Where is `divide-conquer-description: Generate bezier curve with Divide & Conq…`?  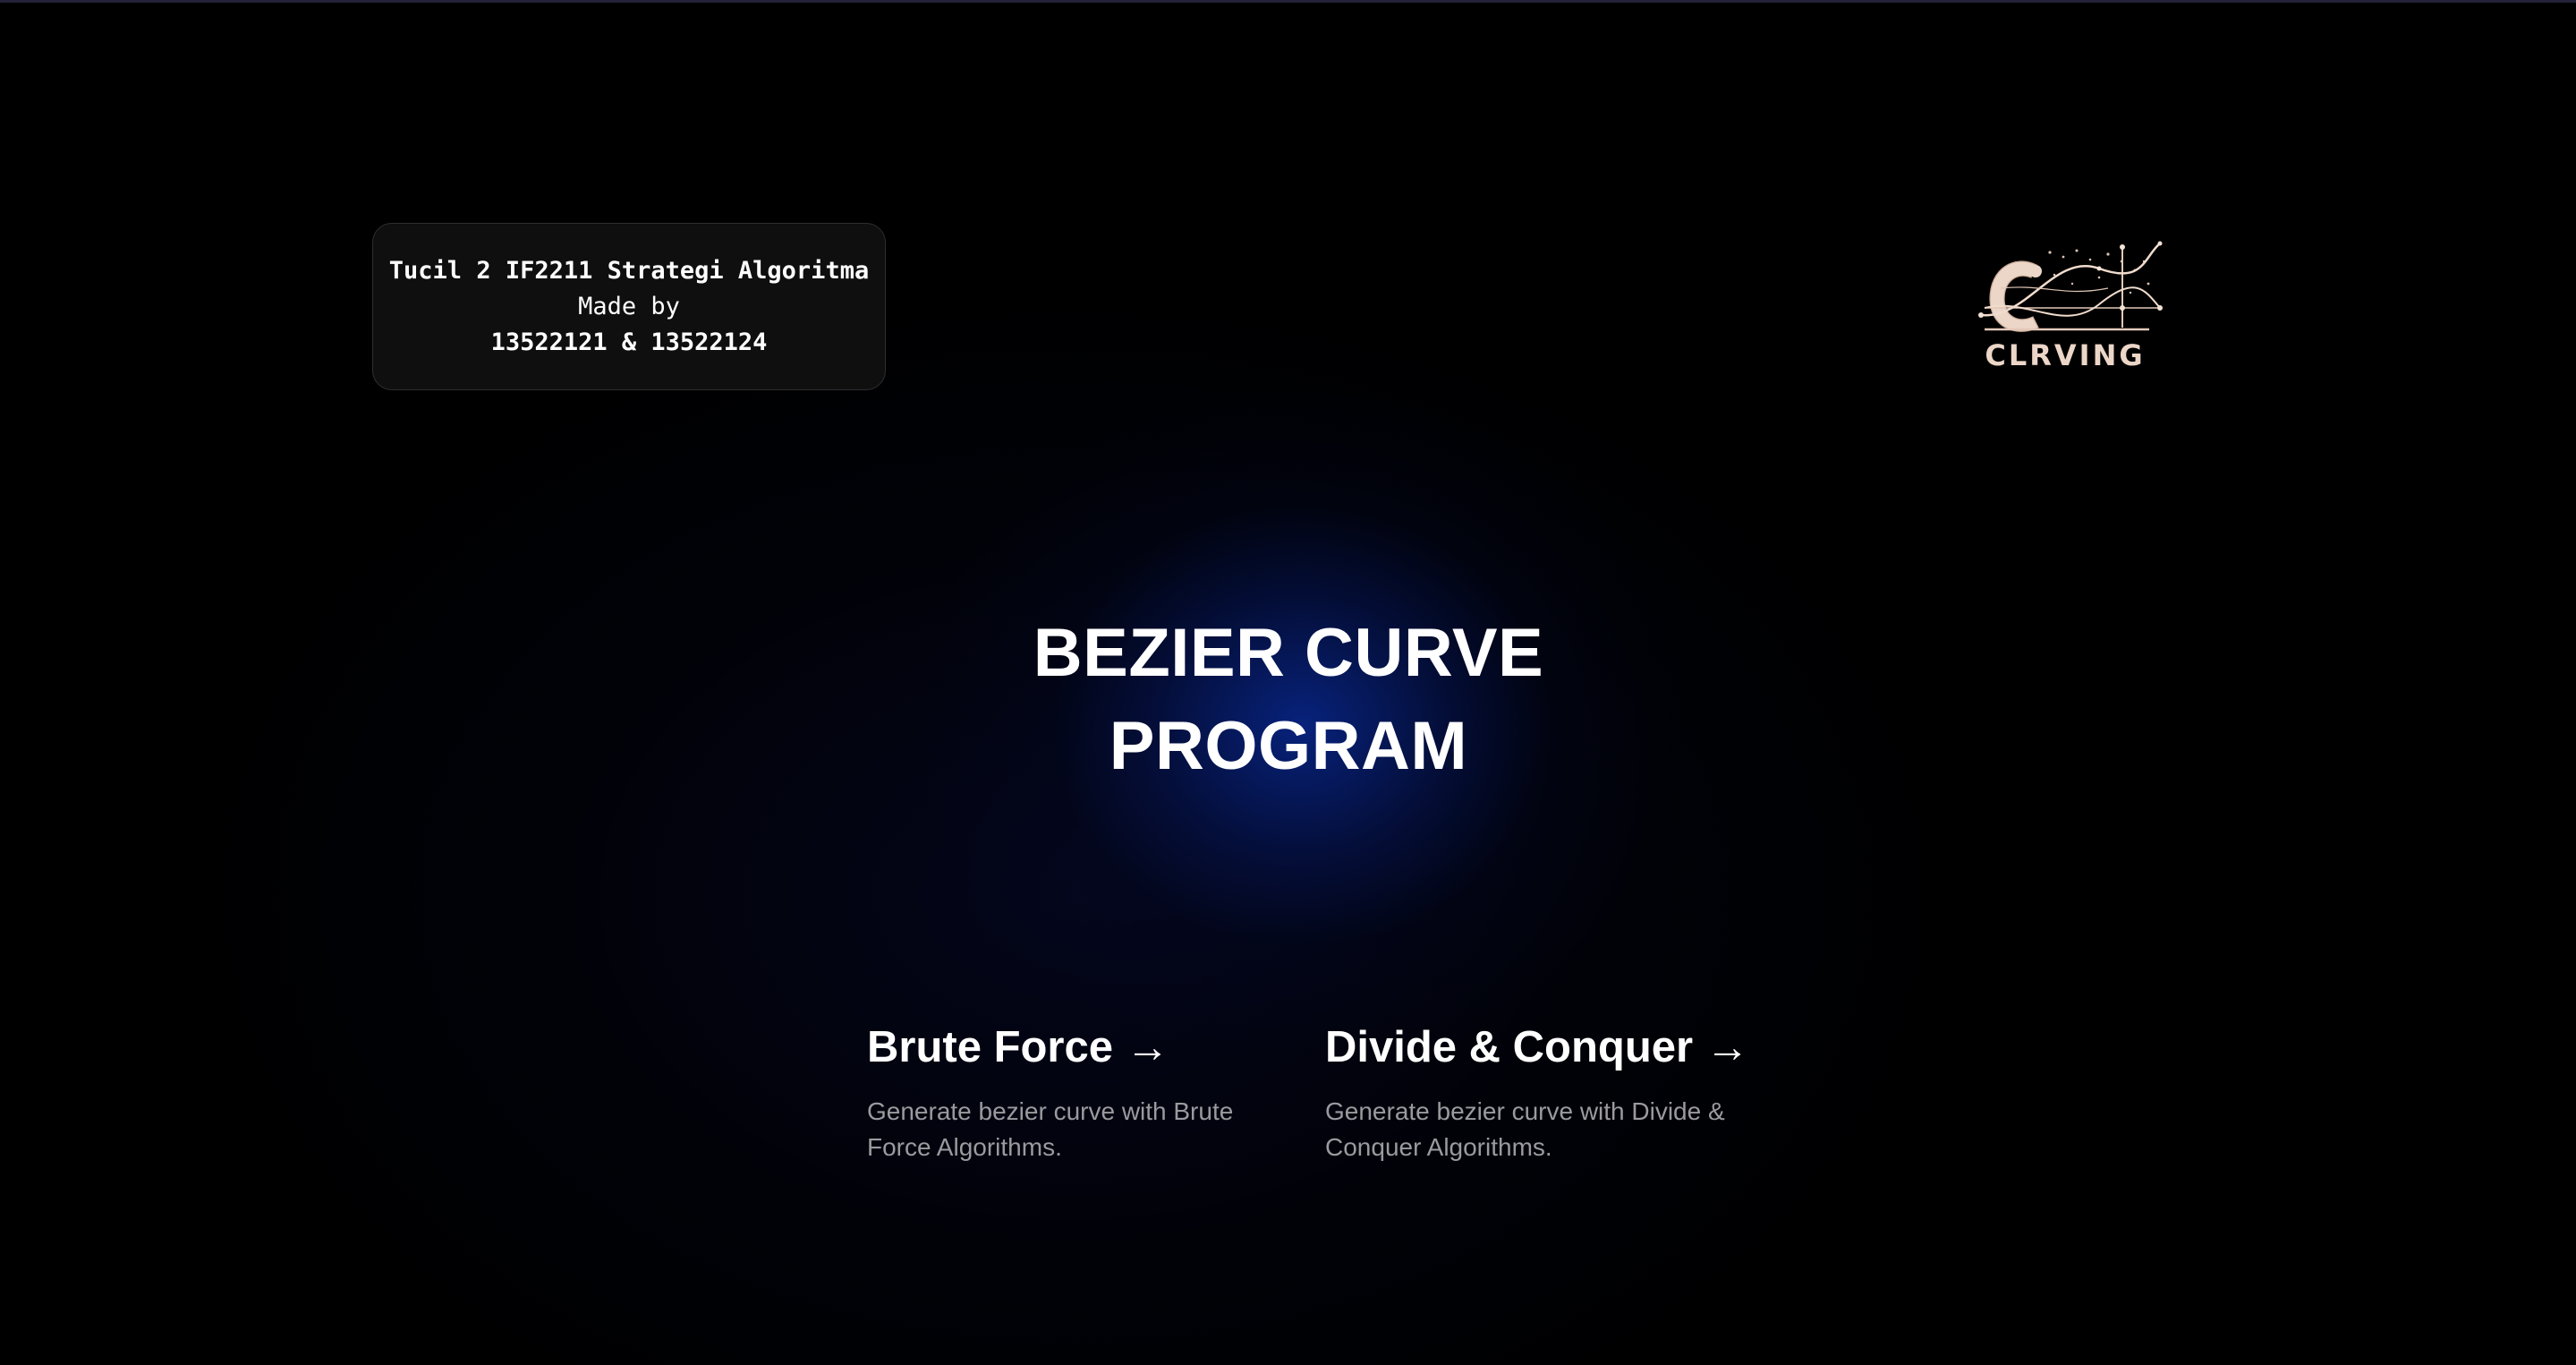
divide-conquer-description: Generate bezier curve with Divide & Conq… is located at coordinates (1525, 1129).